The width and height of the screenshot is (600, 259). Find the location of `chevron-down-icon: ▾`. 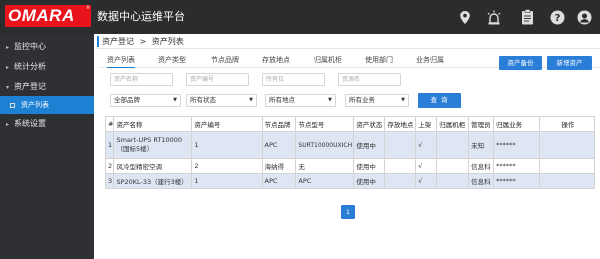

chevron-down-icon: ▾ is located at coordinates (8, 87).